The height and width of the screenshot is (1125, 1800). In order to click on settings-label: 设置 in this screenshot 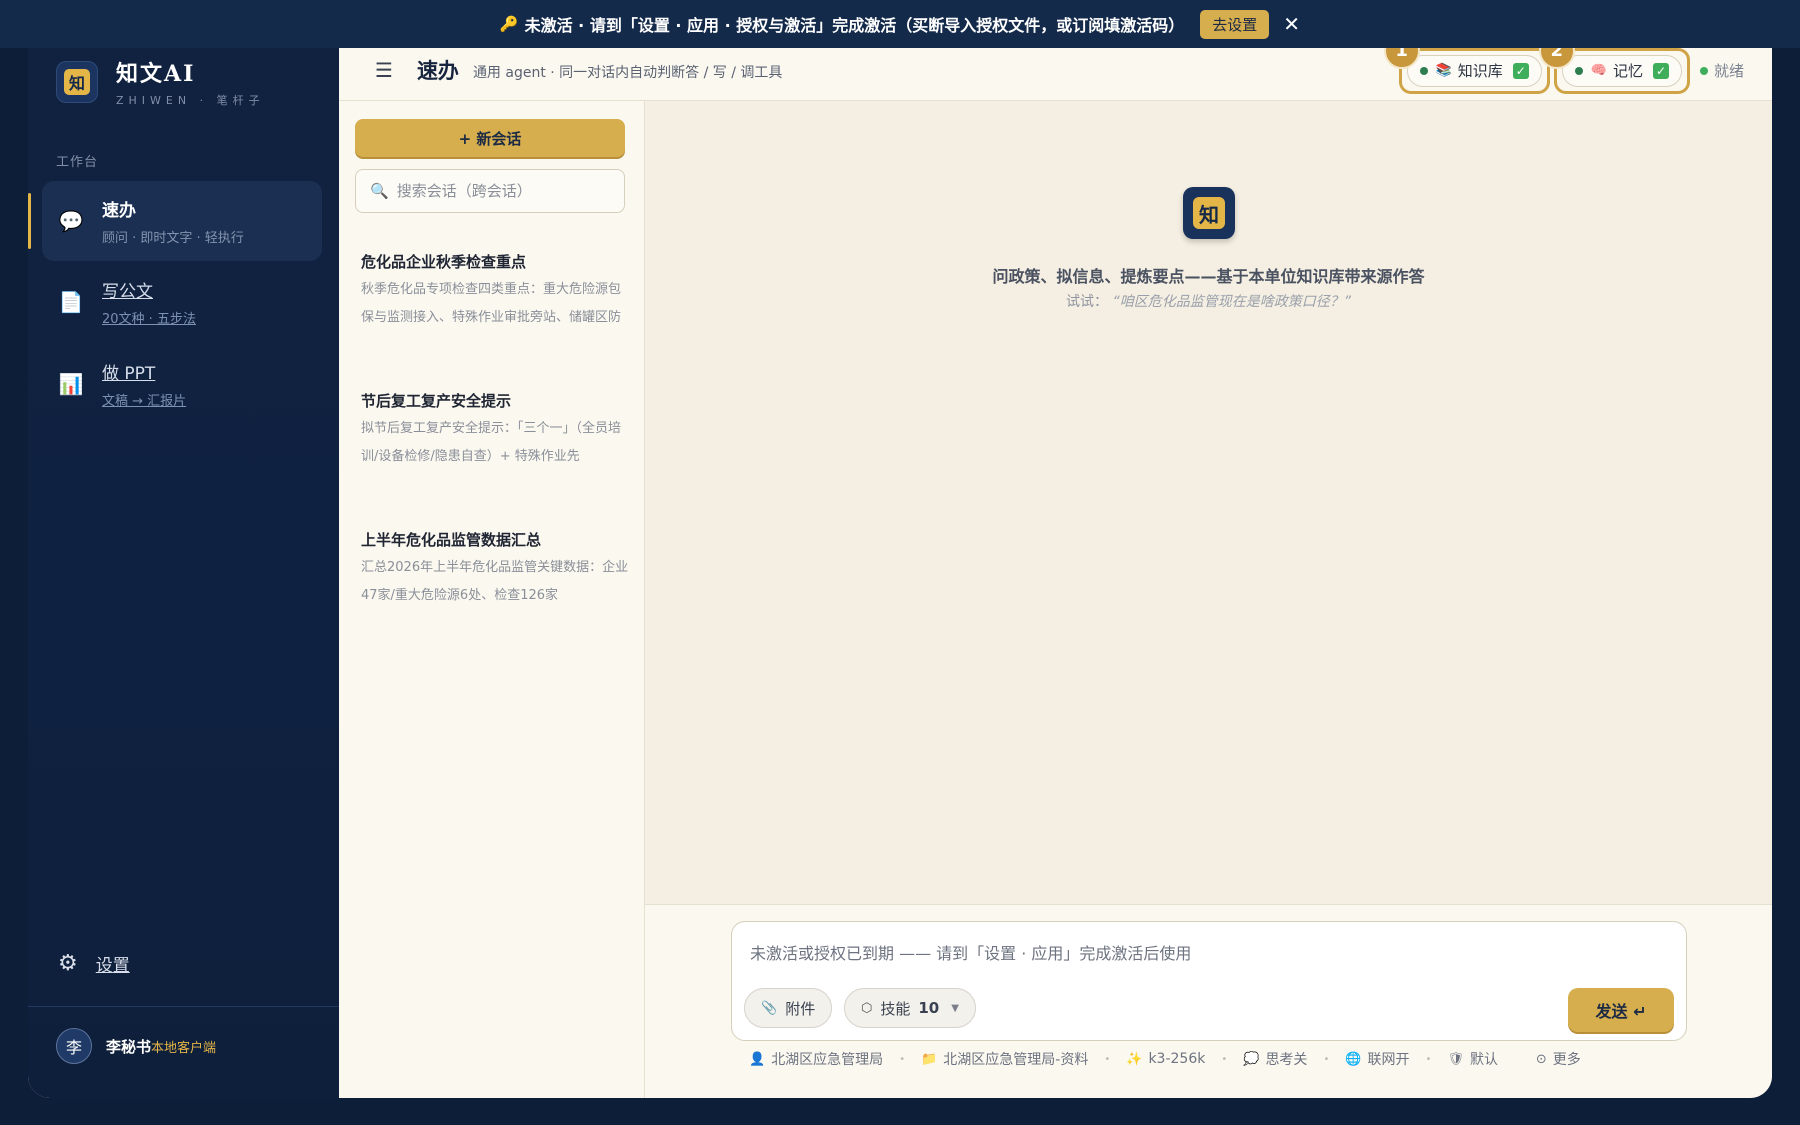, I will do `click(112, 966)`.